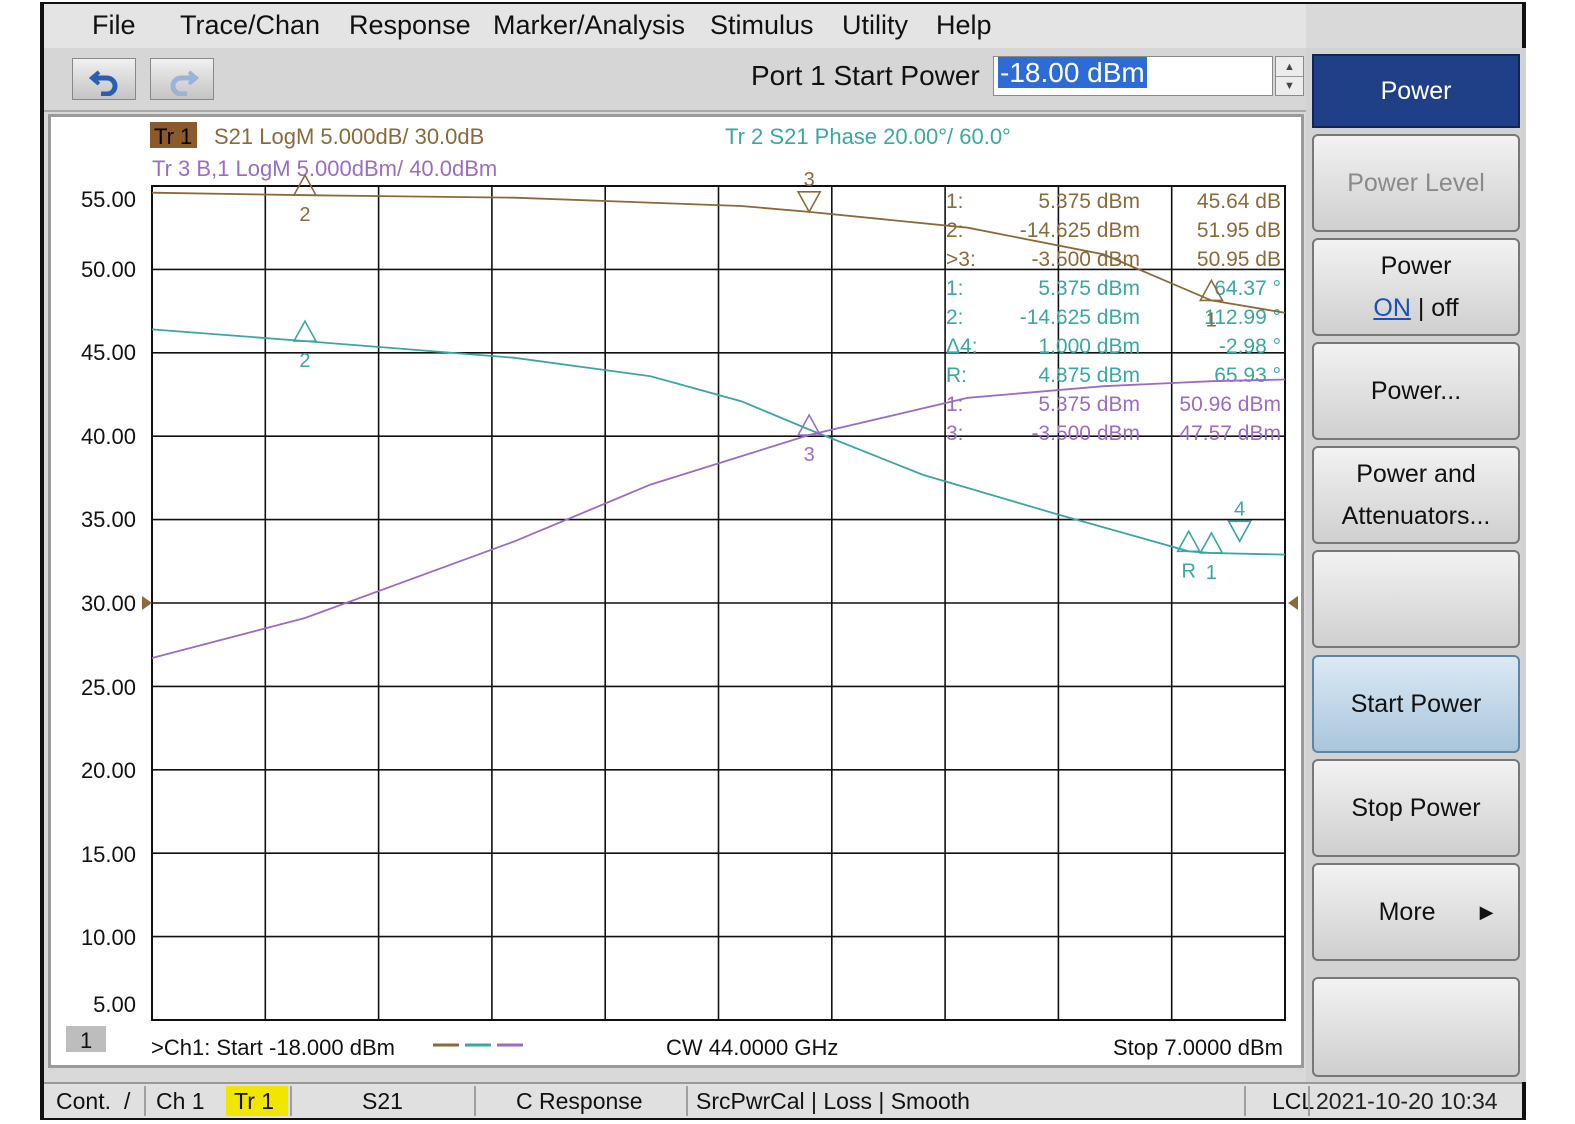 Image resolution: width=1575 pixels, height=1124 pixels. What do you see at coordinates (1416, 1027) in the screenshot?
I see `softkey-empty` at bounding box center [1416, 1027].